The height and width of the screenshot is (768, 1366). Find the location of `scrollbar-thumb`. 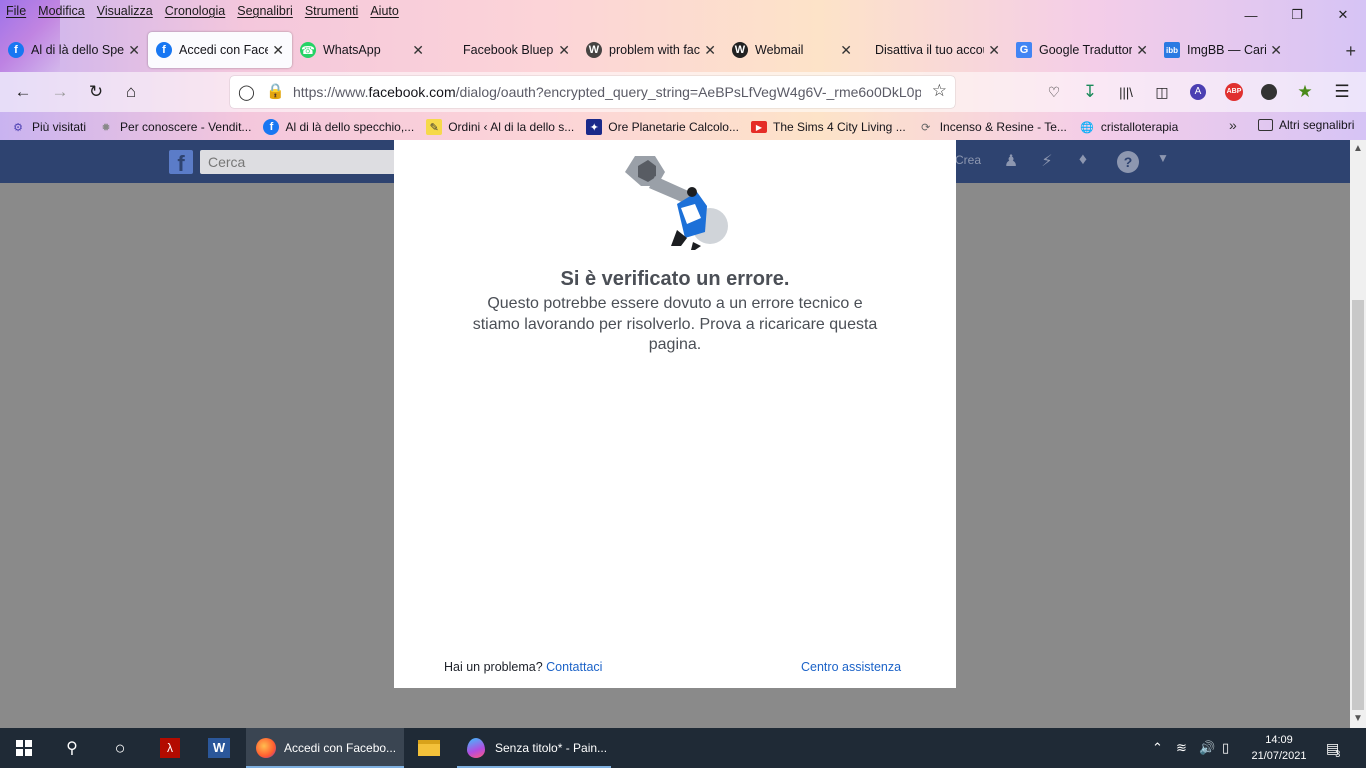

scrollbar-thumb is located at coordinates (1358, 505).